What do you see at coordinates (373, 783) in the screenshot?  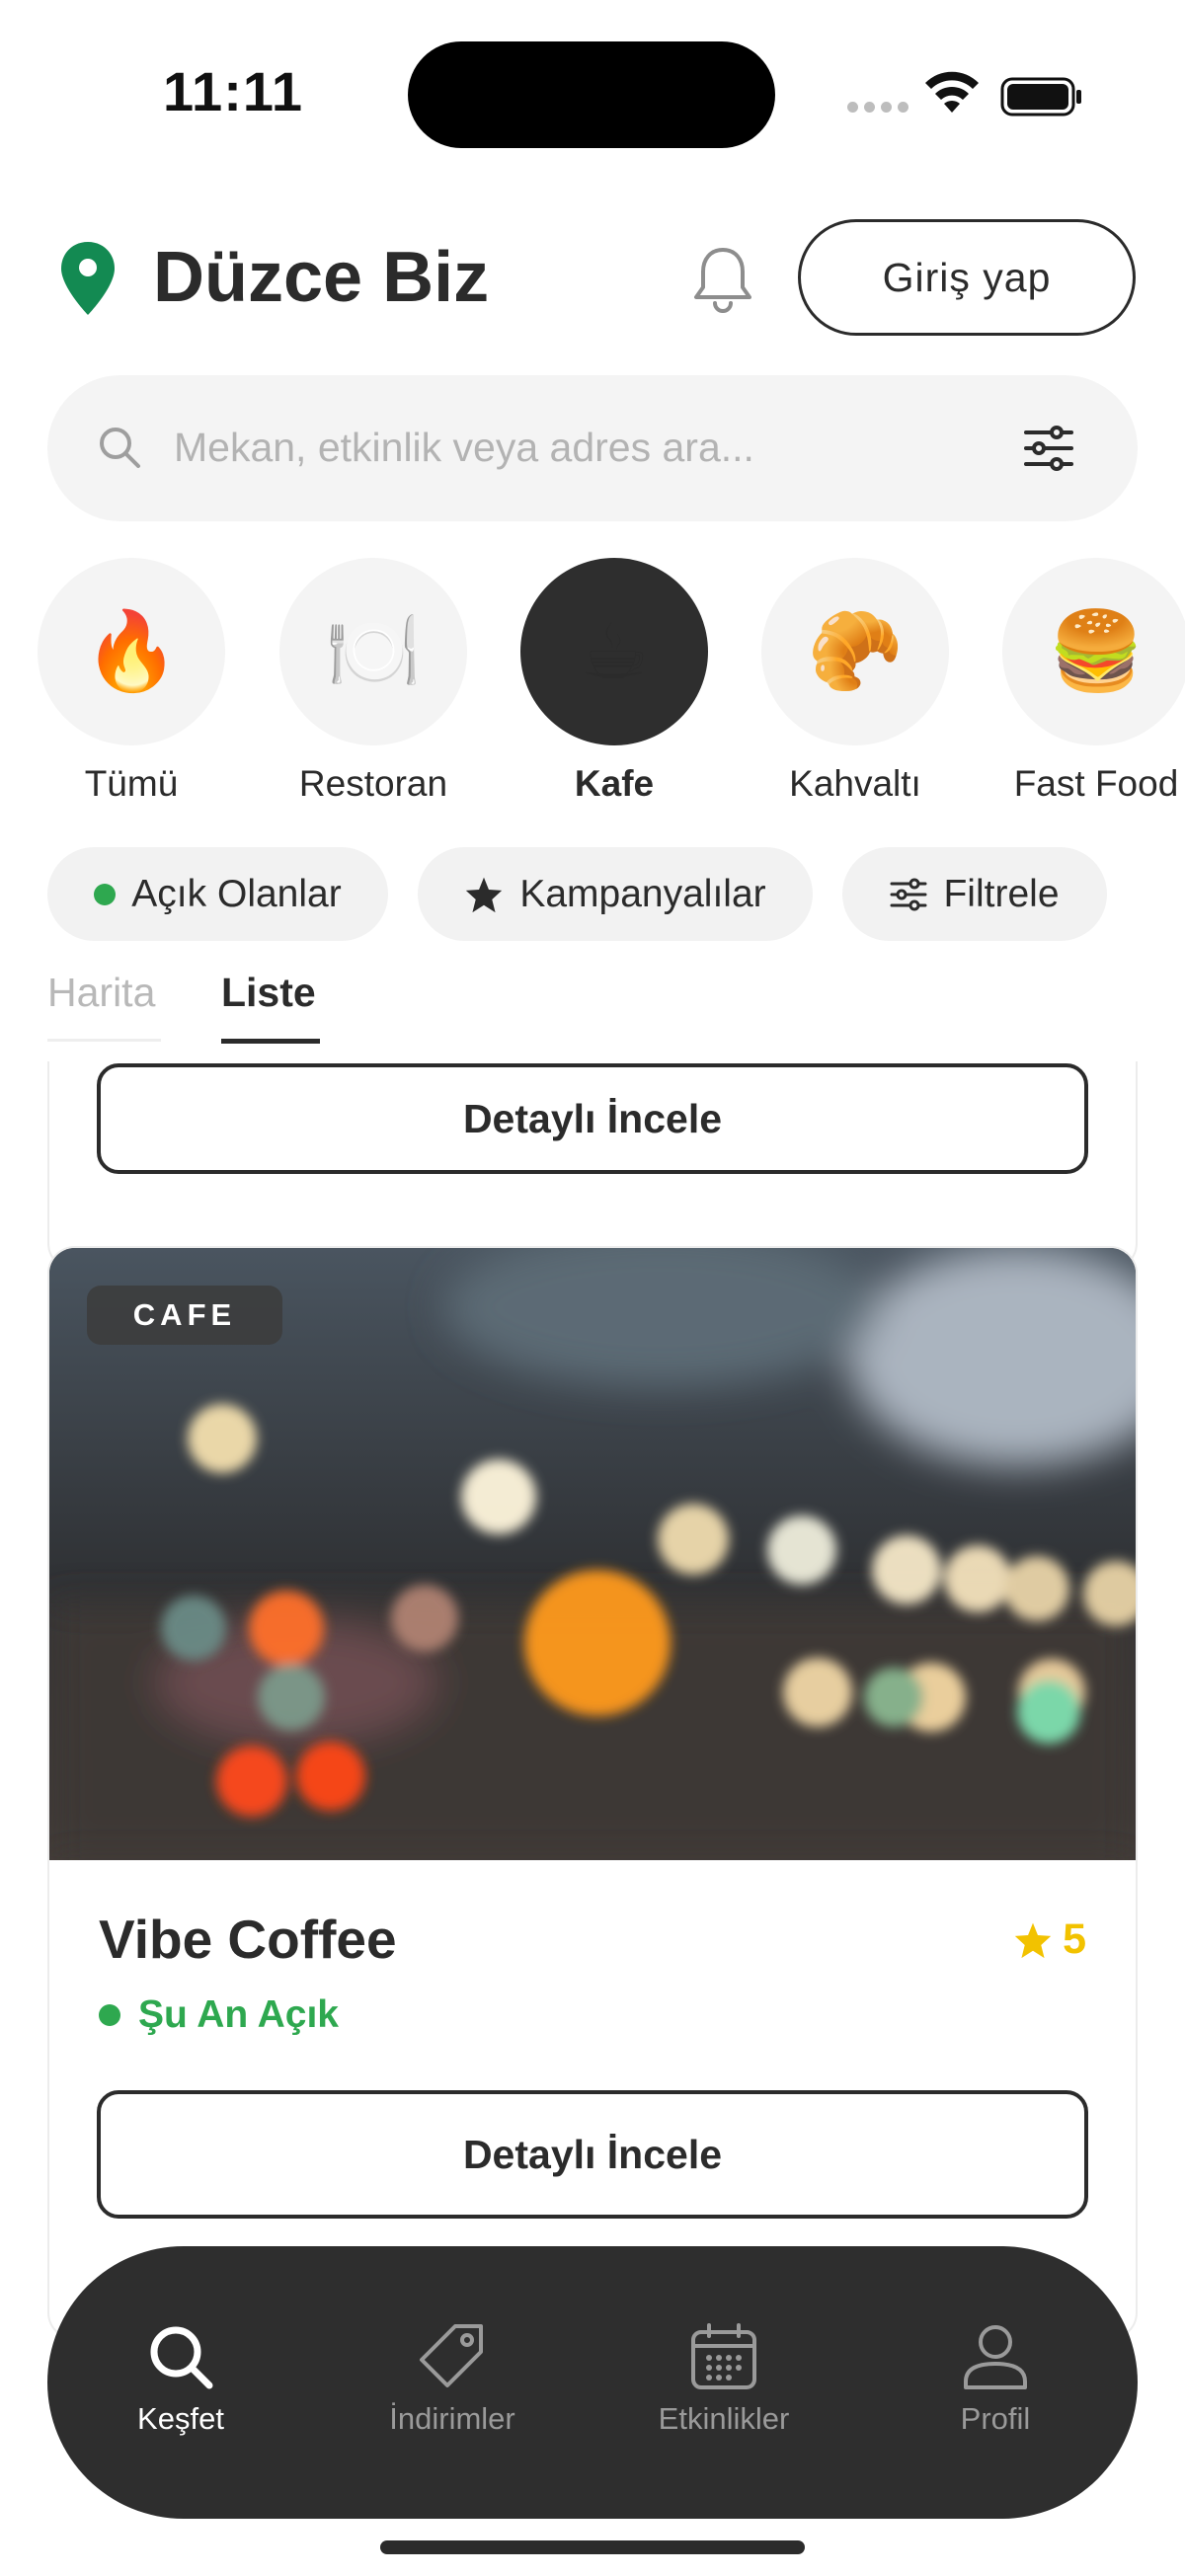 I see `category-label: Restoran` at bounding box center [373, 783].